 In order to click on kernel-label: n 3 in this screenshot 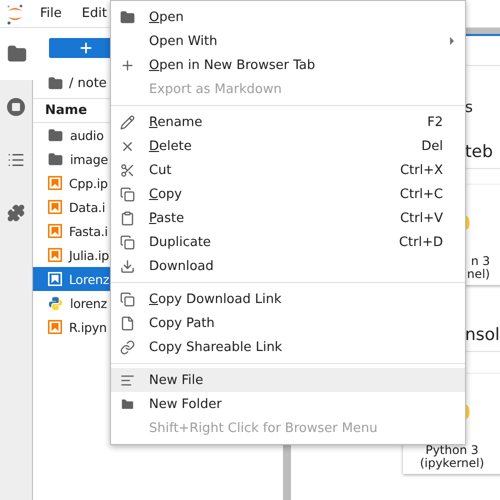, I will do `click(480, 261)`.